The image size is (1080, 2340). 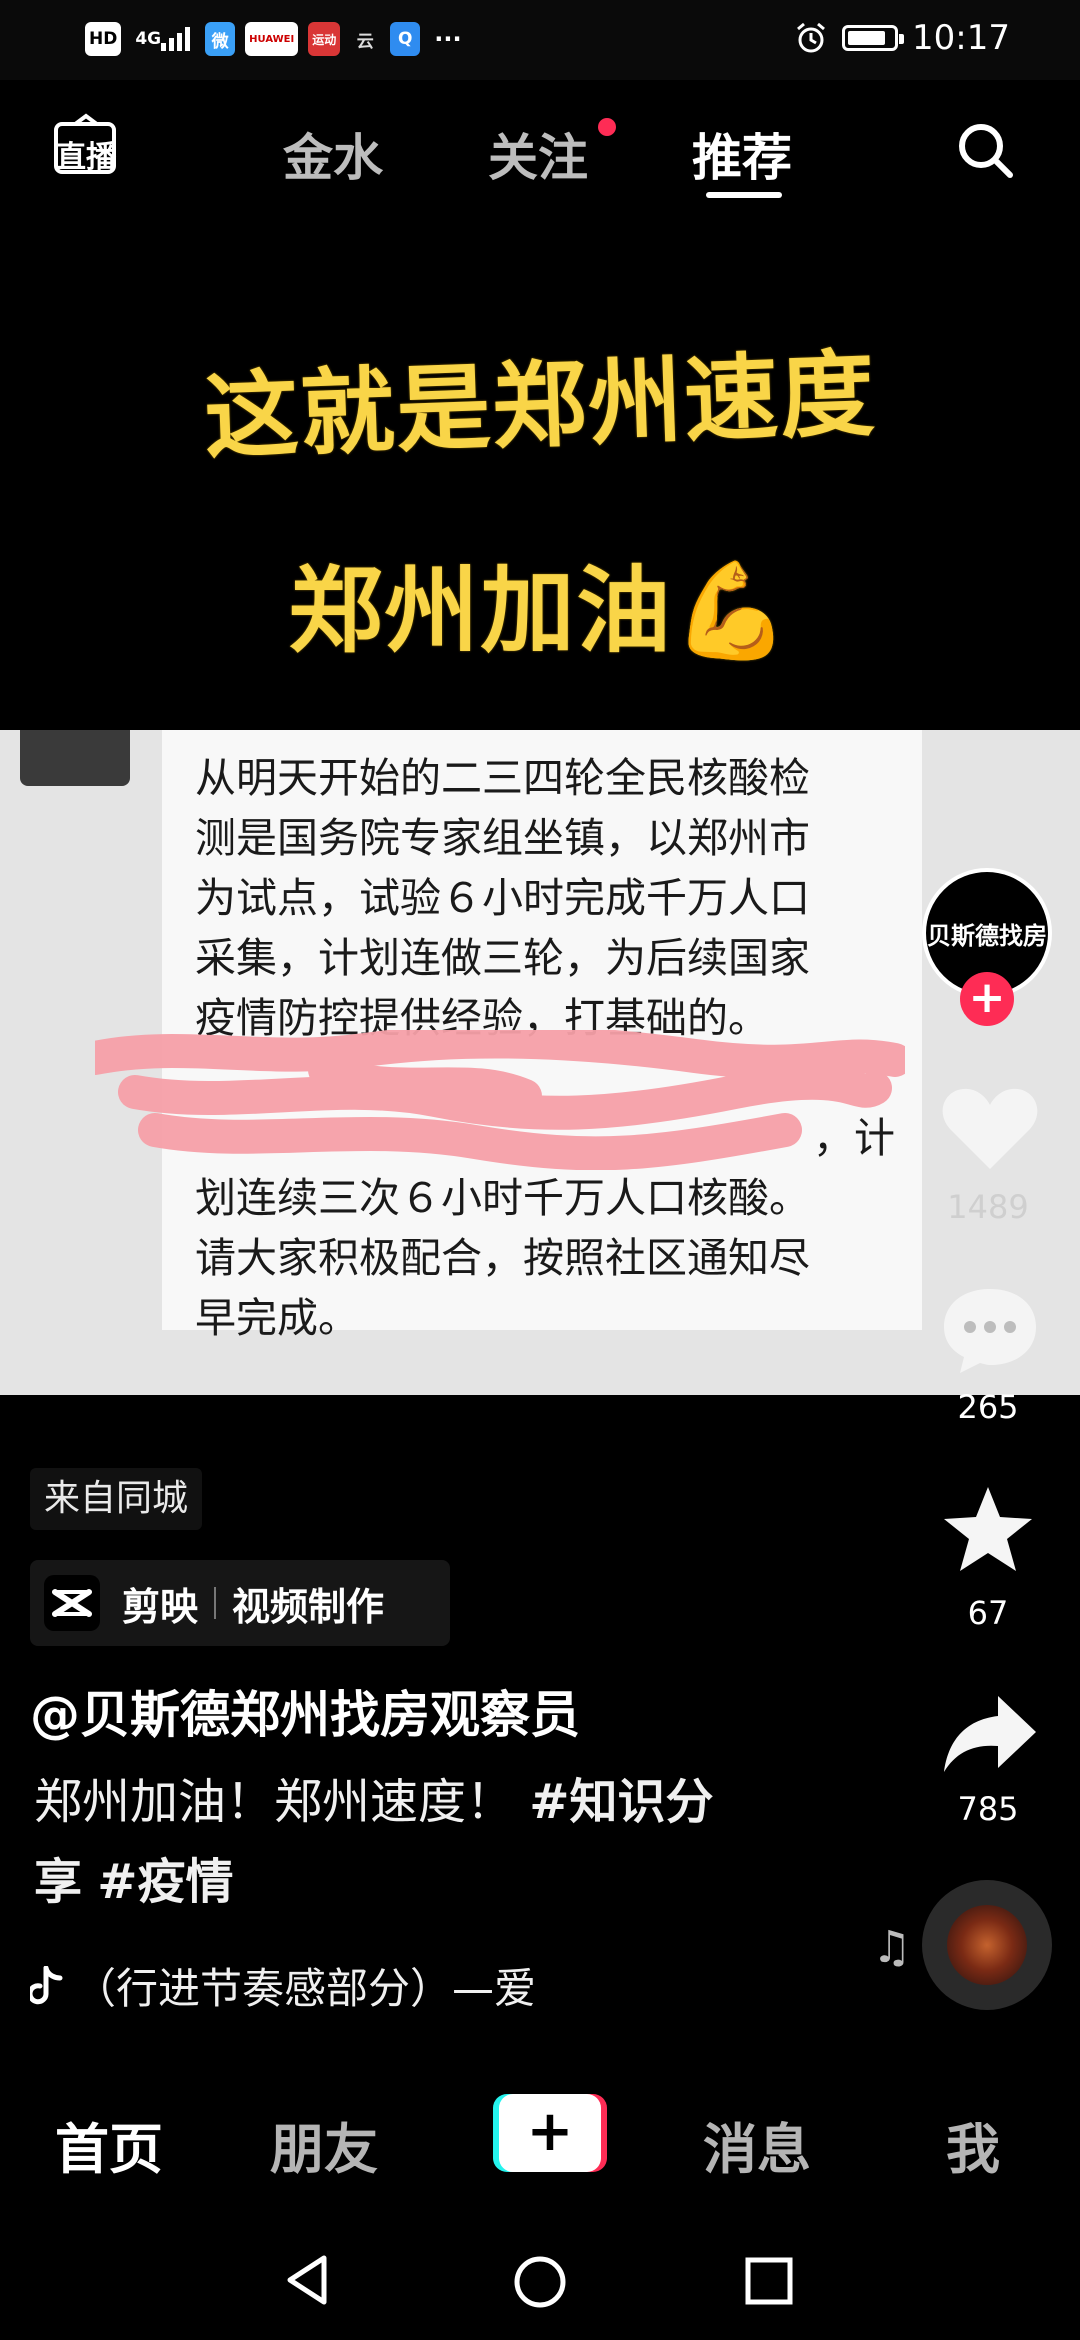 What do you see at coordinates (621, 1802) in the screenshot?
I see `hashtag-knowledge-part1: #知识分` at bounding box center [621, 1802].